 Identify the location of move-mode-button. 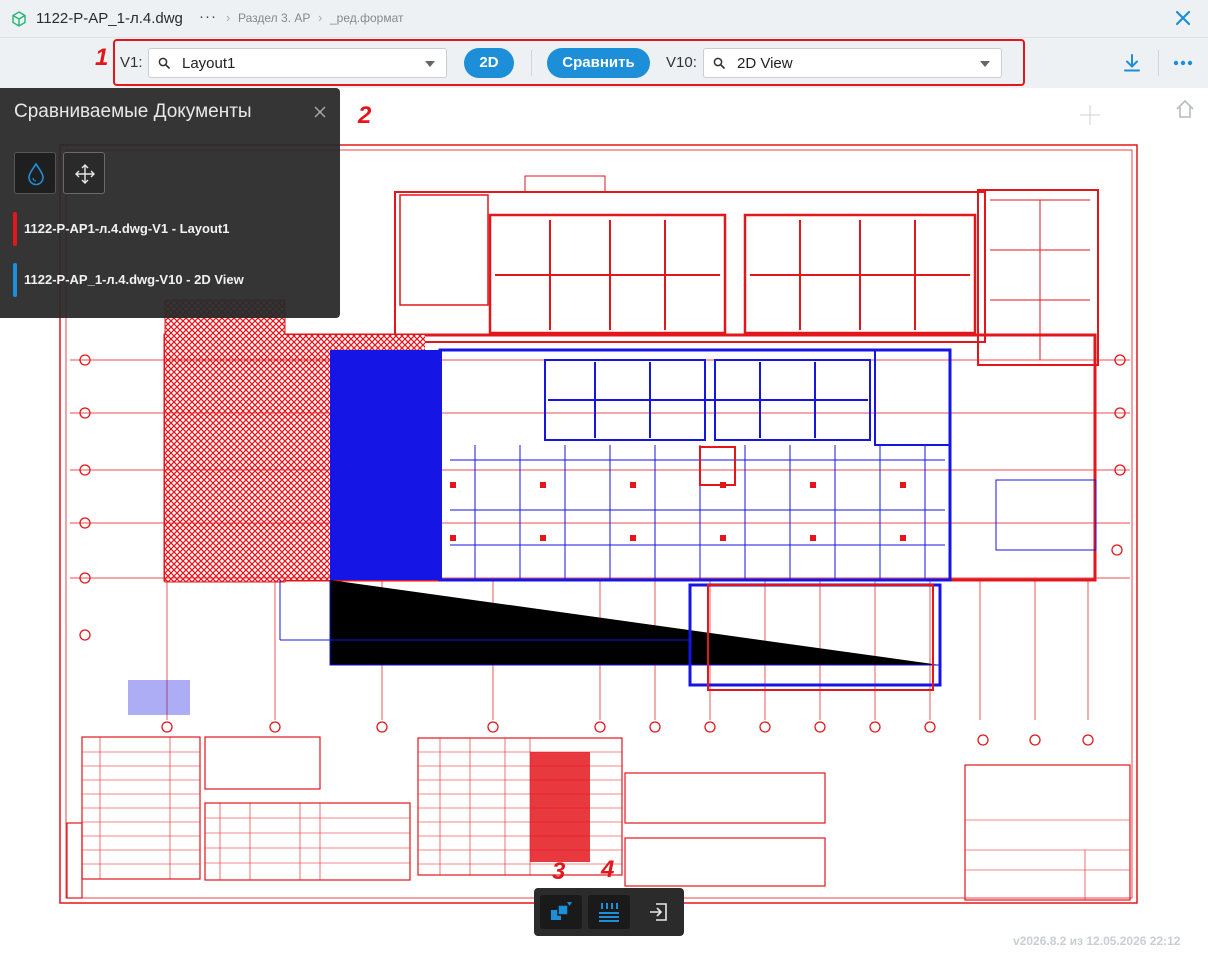
(84, 173).